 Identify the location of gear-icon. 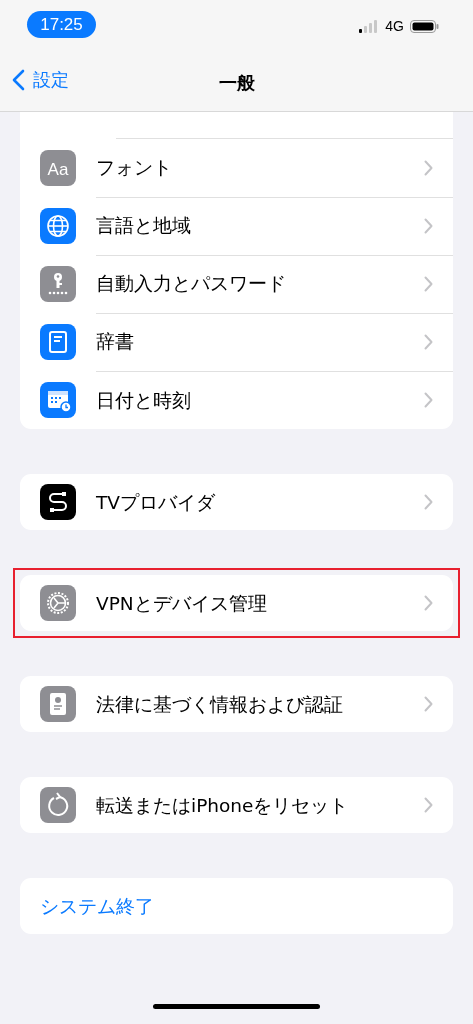
(58, 603).